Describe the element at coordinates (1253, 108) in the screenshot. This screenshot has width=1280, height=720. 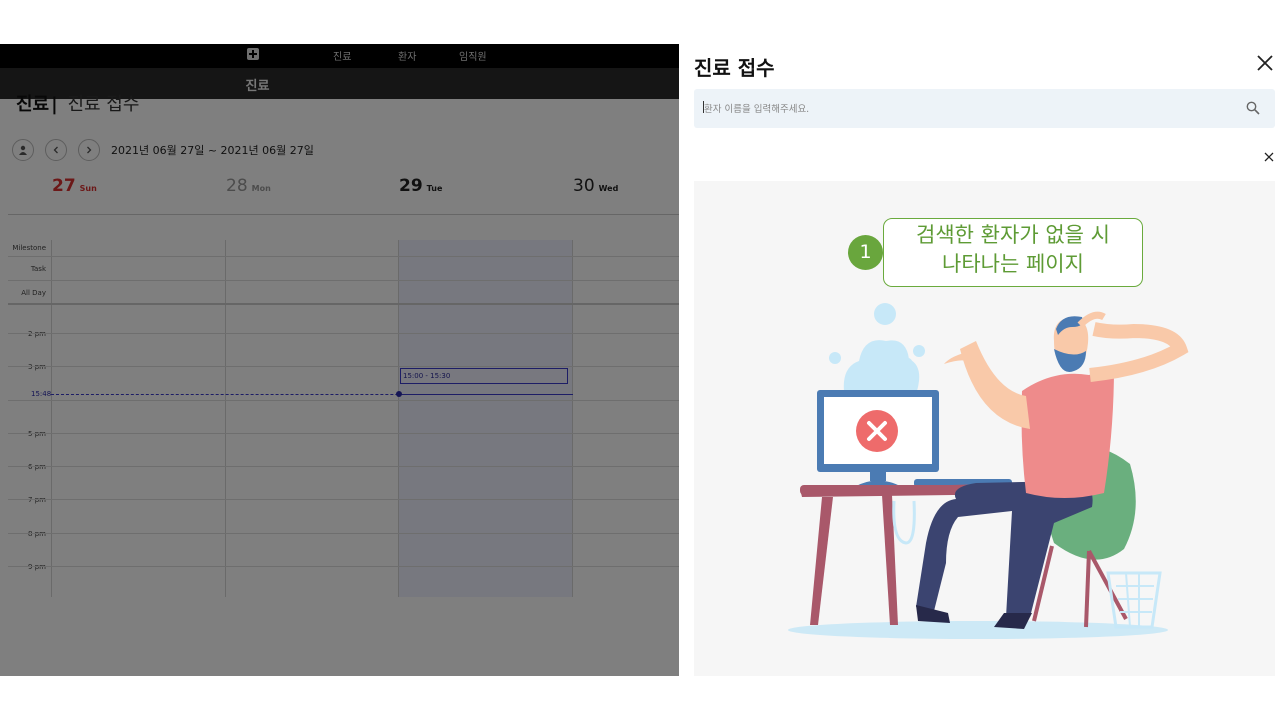
I see `search-icon` at that location.